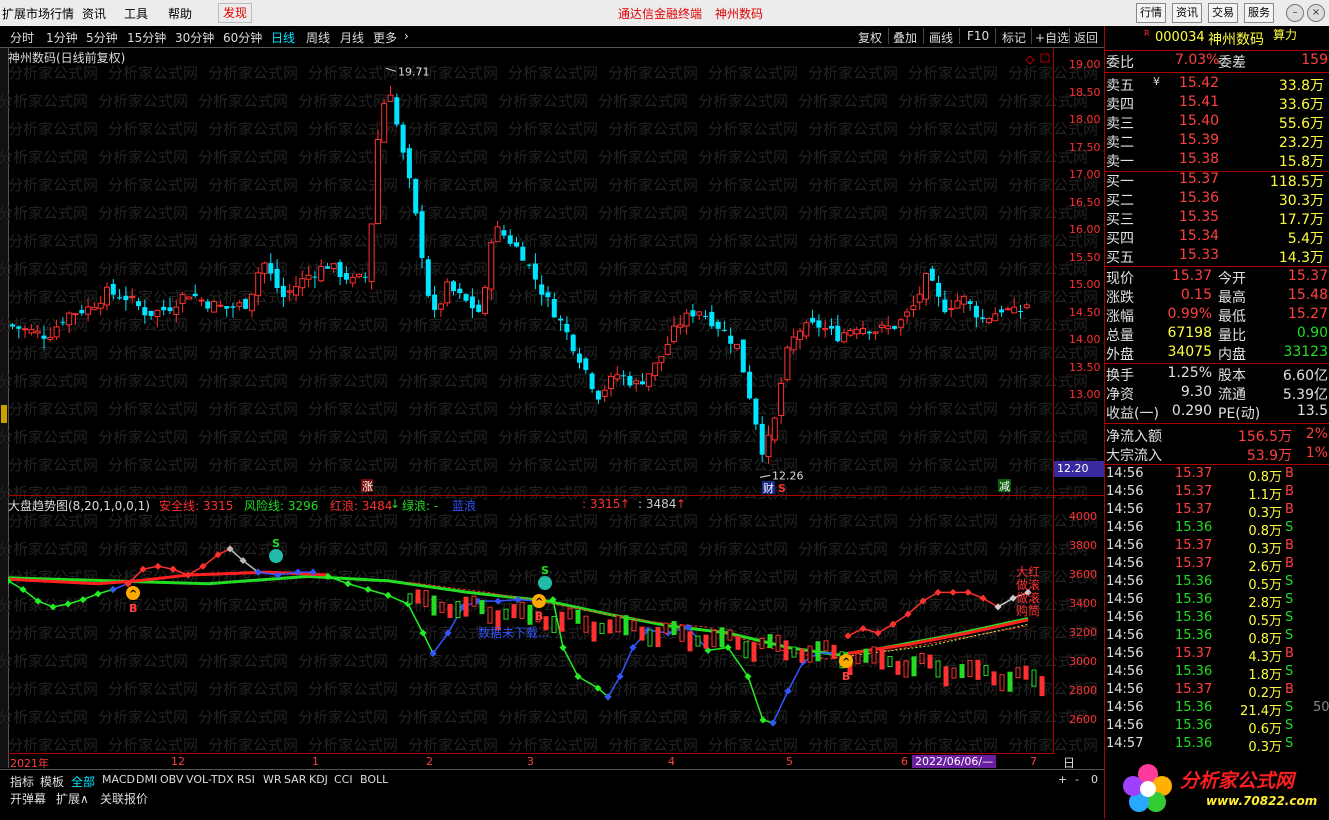 Image resolution: width=1329 pixels, height=820 pixels. What do you see at coordinates (1223, 13) in the screenshot?
I see `trade-button: 交易` at bounding box center [1223, 13].